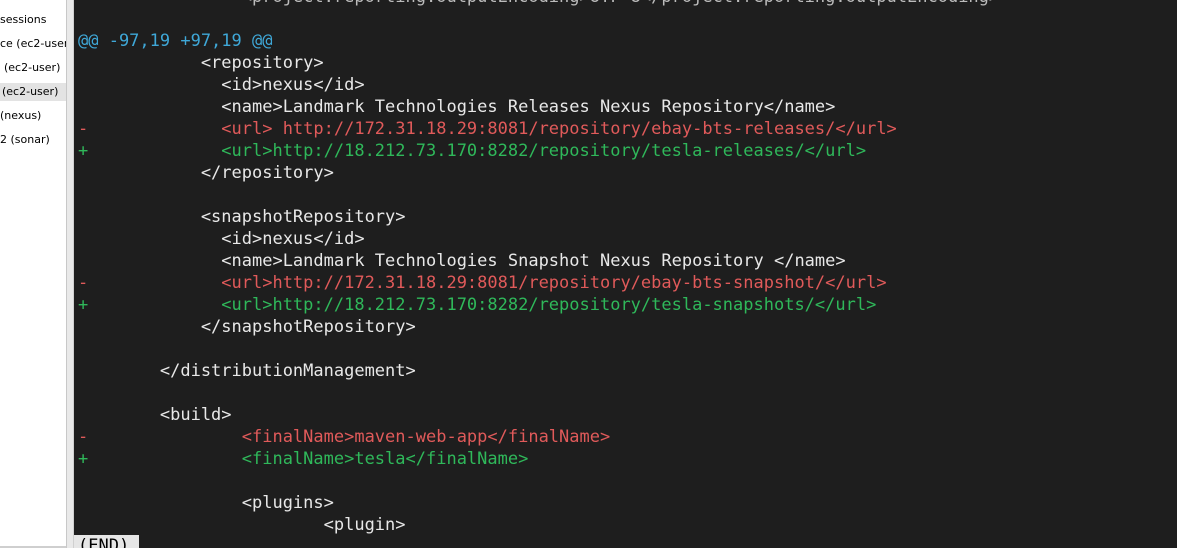 This screenshot has height=548, width=1177. I want to click on terminal-line-default: <plugins>, so click(206, 503).